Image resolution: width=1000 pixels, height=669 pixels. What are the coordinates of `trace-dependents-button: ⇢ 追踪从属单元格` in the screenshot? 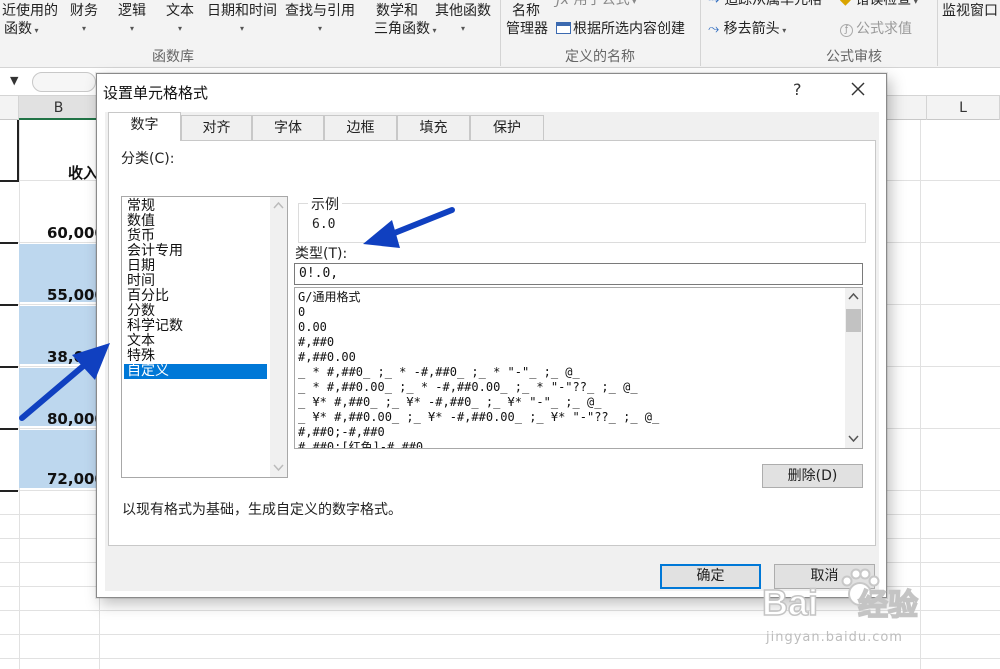 It's located at (765, 4).